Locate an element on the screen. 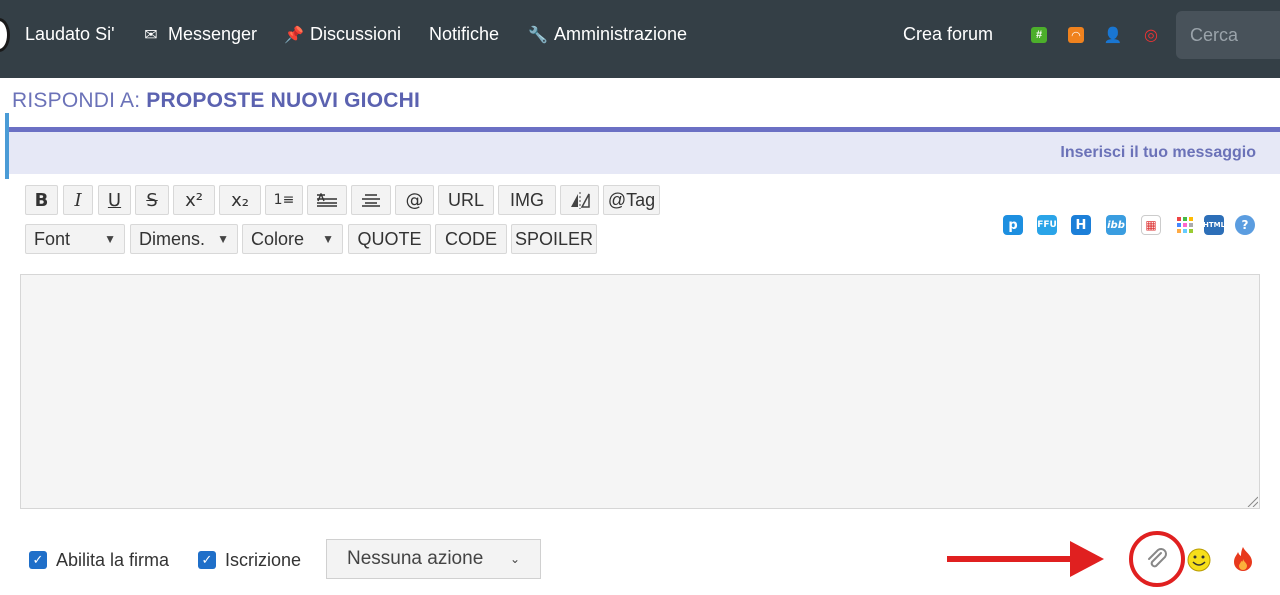 The height and width of the screenshot is (595, 1280). ibb-icon: ibb is located at coordinates (1116, 225).